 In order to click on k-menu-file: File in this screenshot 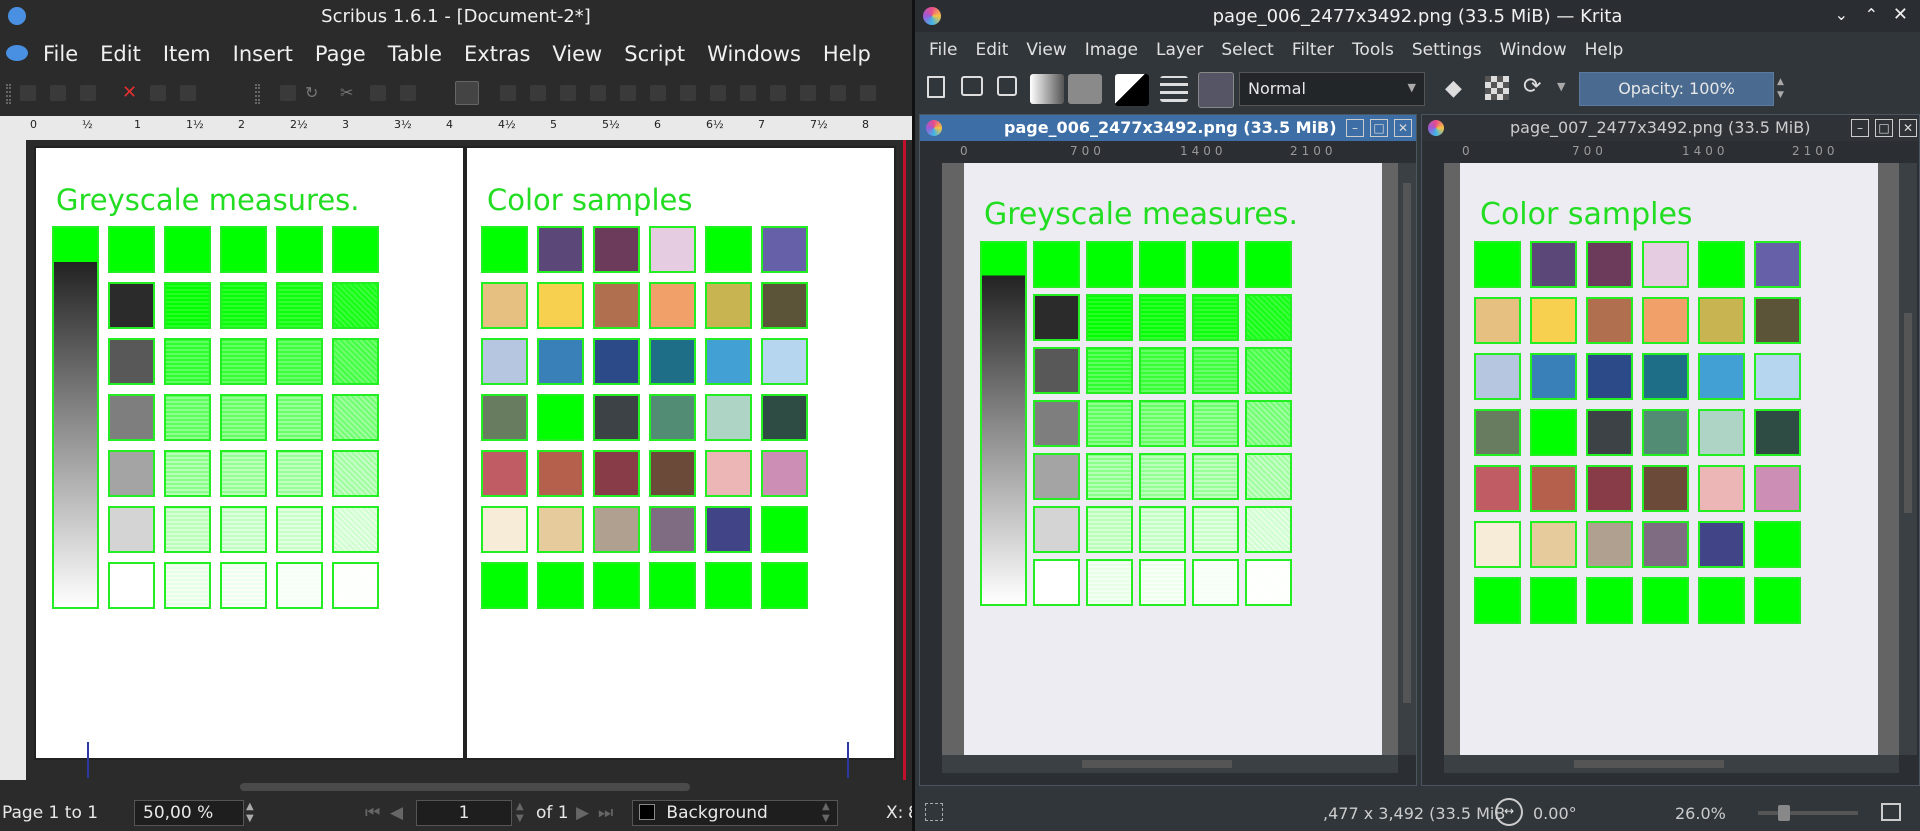, I will do `click(940, 50)`.